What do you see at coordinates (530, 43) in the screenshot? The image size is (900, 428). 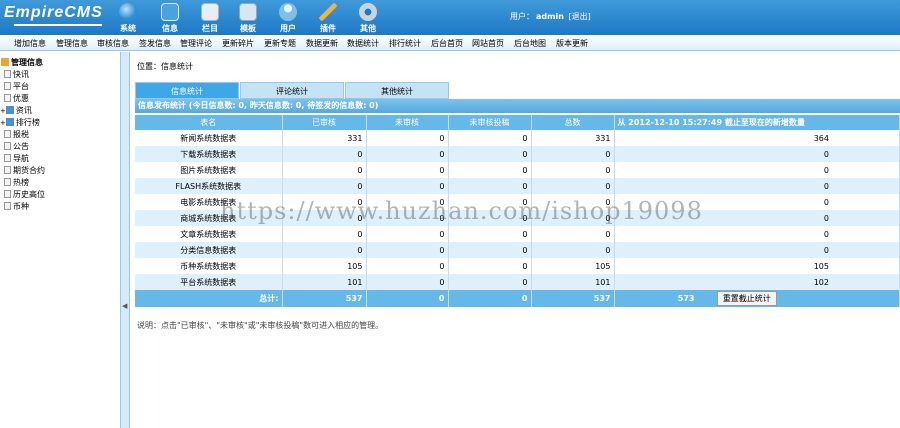 I see `menu-admin-map: 后台地图` at bounding box center [530, 43].